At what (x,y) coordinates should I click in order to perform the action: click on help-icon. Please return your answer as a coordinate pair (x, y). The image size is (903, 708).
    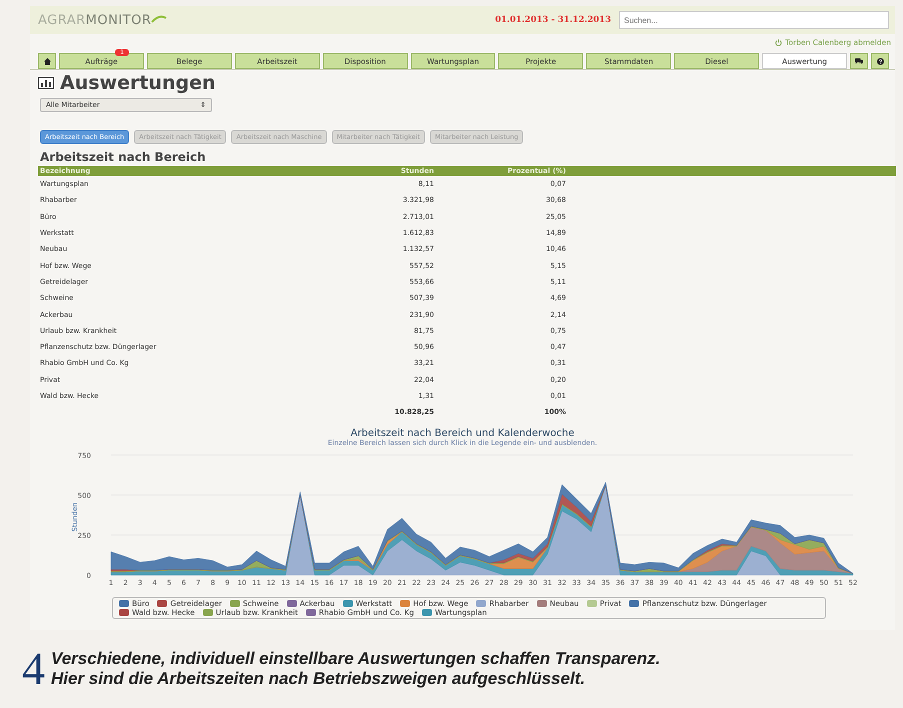
    Looking at the image, I should click on (880, 61).